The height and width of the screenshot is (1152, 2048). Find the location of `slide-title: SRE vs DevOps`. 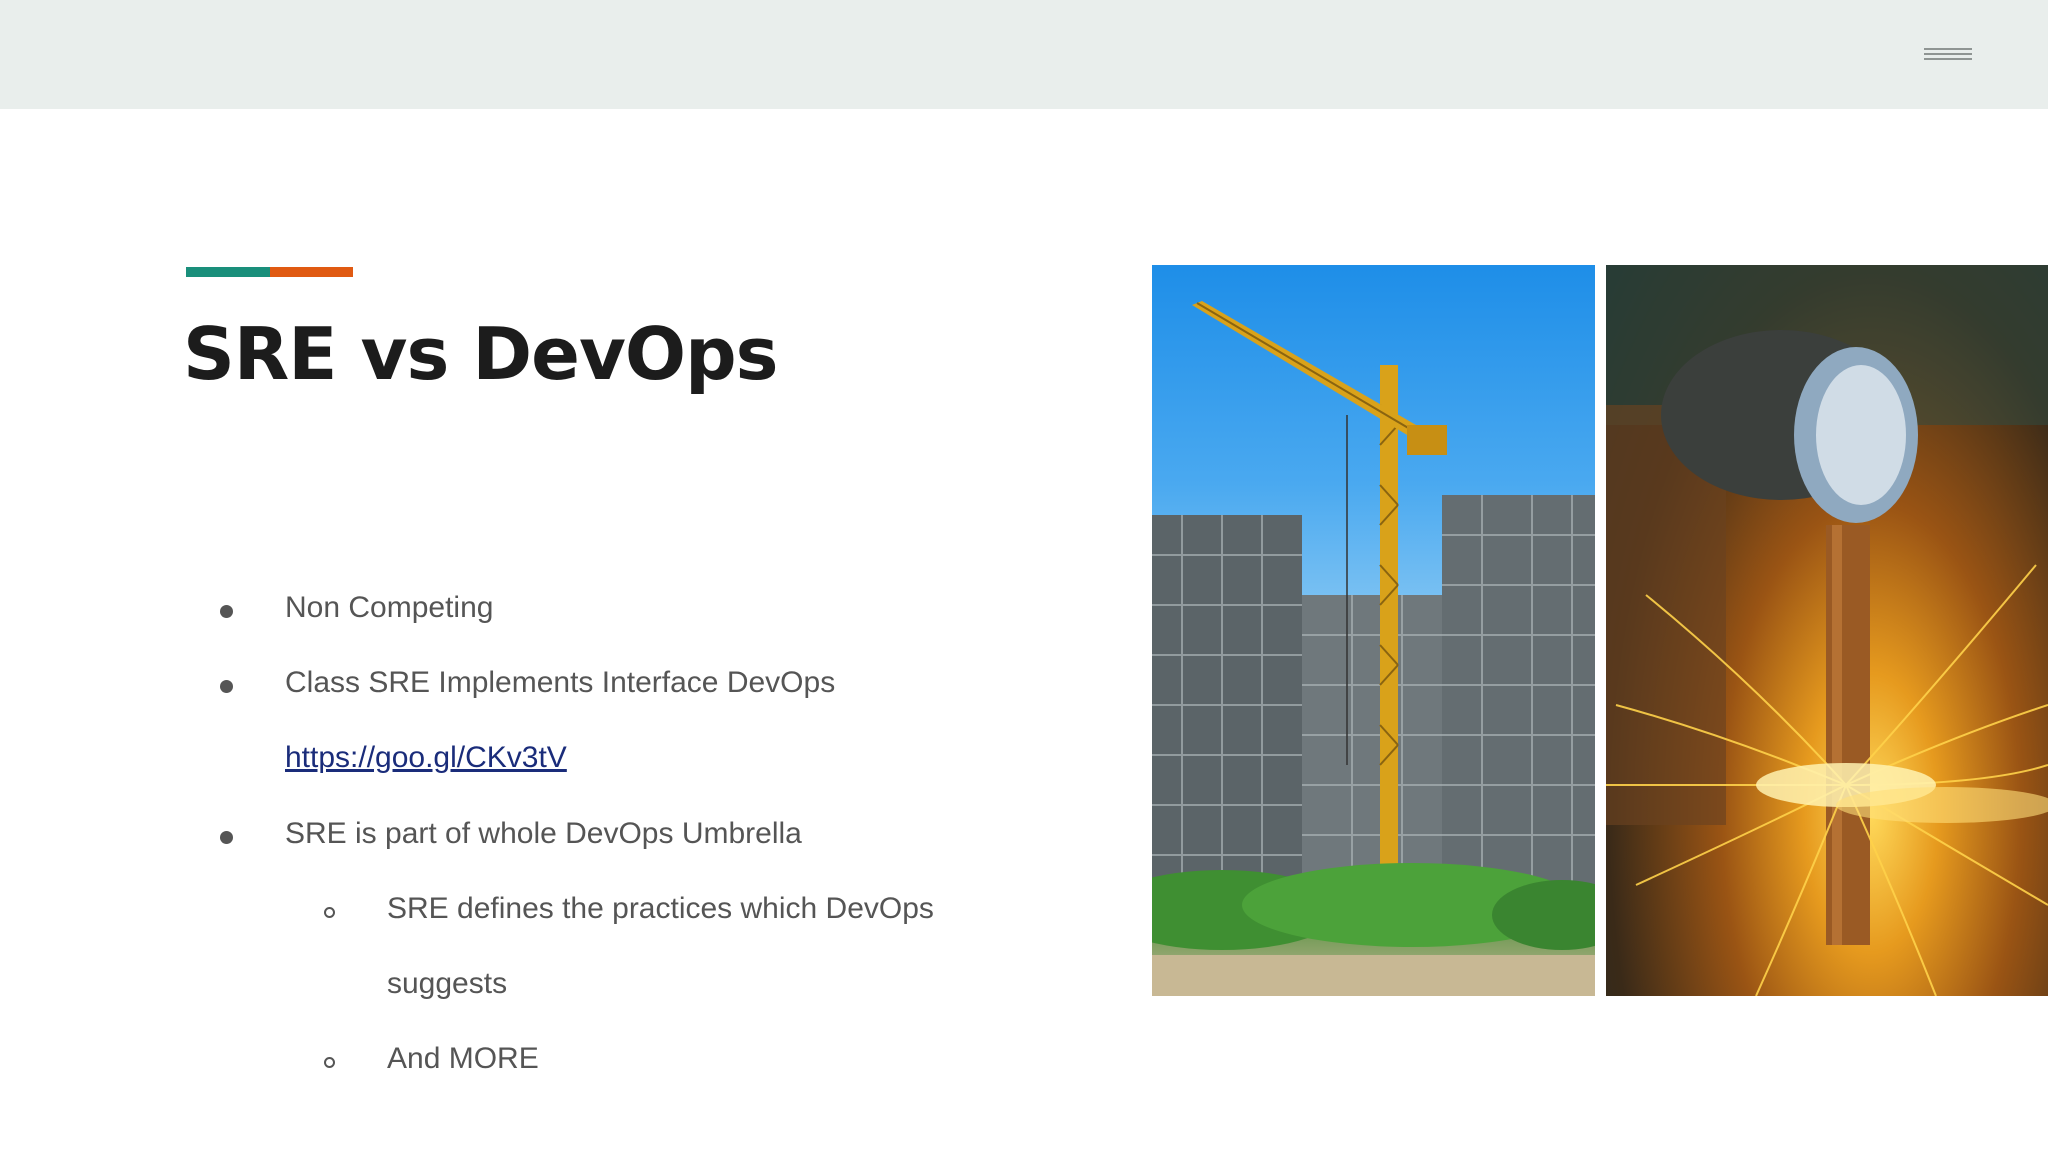

slide-title: SRE vs DevOps is located at coordinates (481, 354).